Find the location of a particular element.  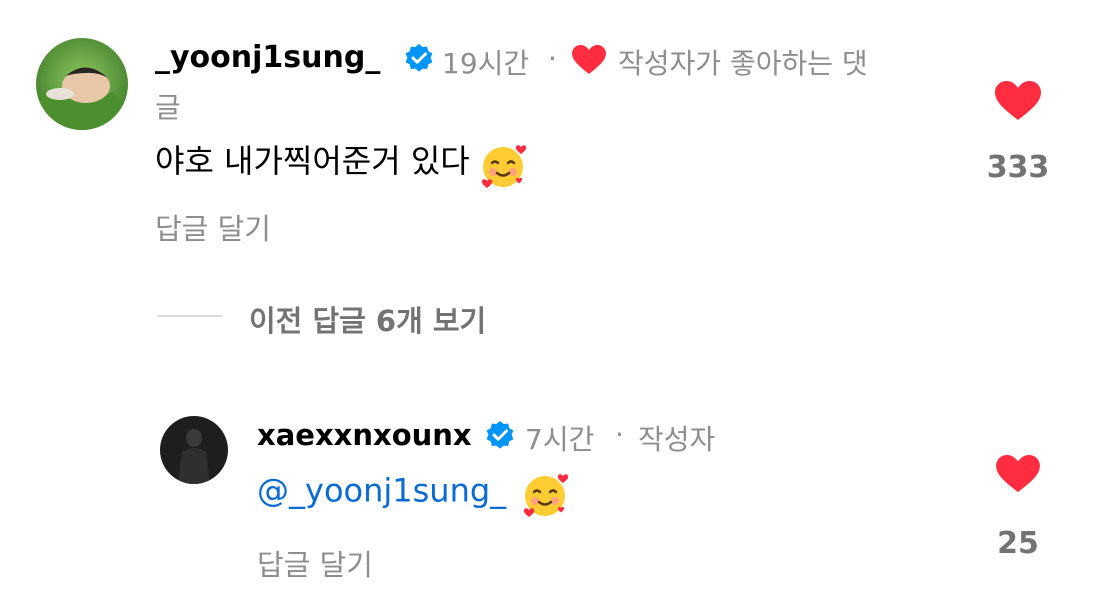

comment-username: _yoonj1sung_ is located at coordinates (267, 57).